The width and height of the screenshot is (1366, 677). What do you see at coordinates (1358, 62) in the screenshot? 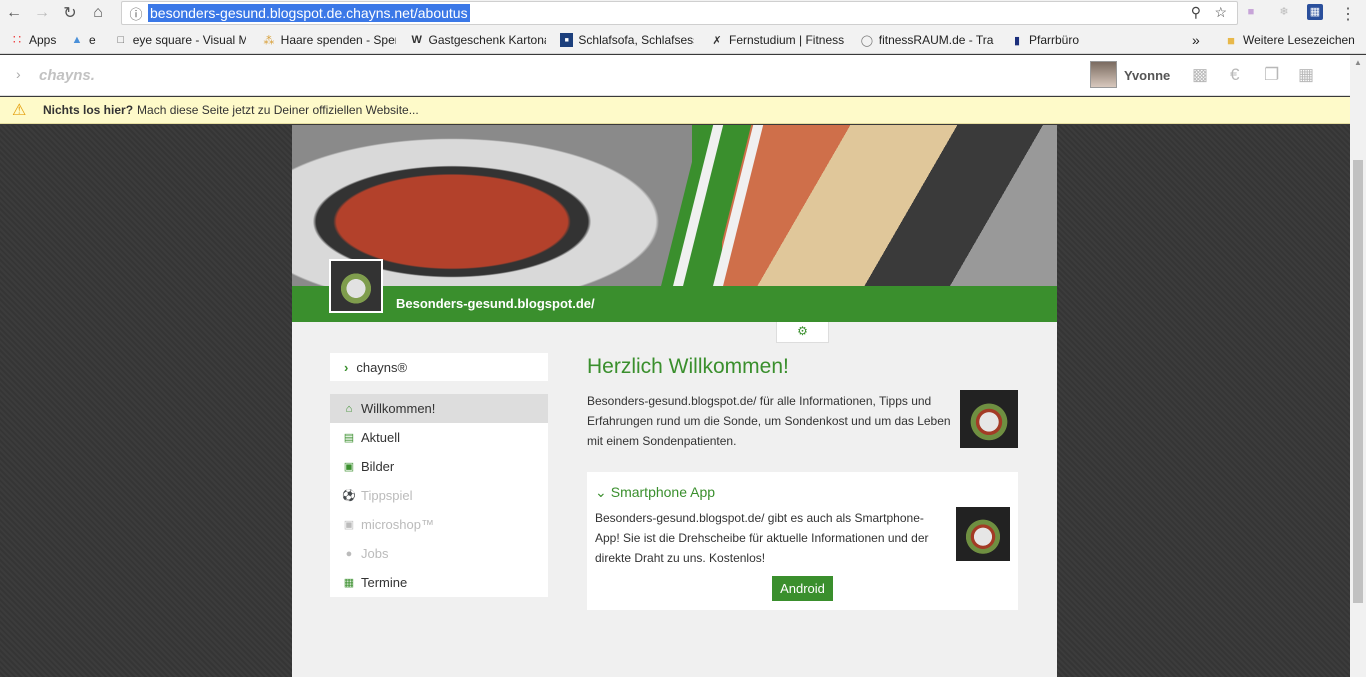
I see `scroll-up-arrow-icon: ▲` at bounding box center [1358, 62].